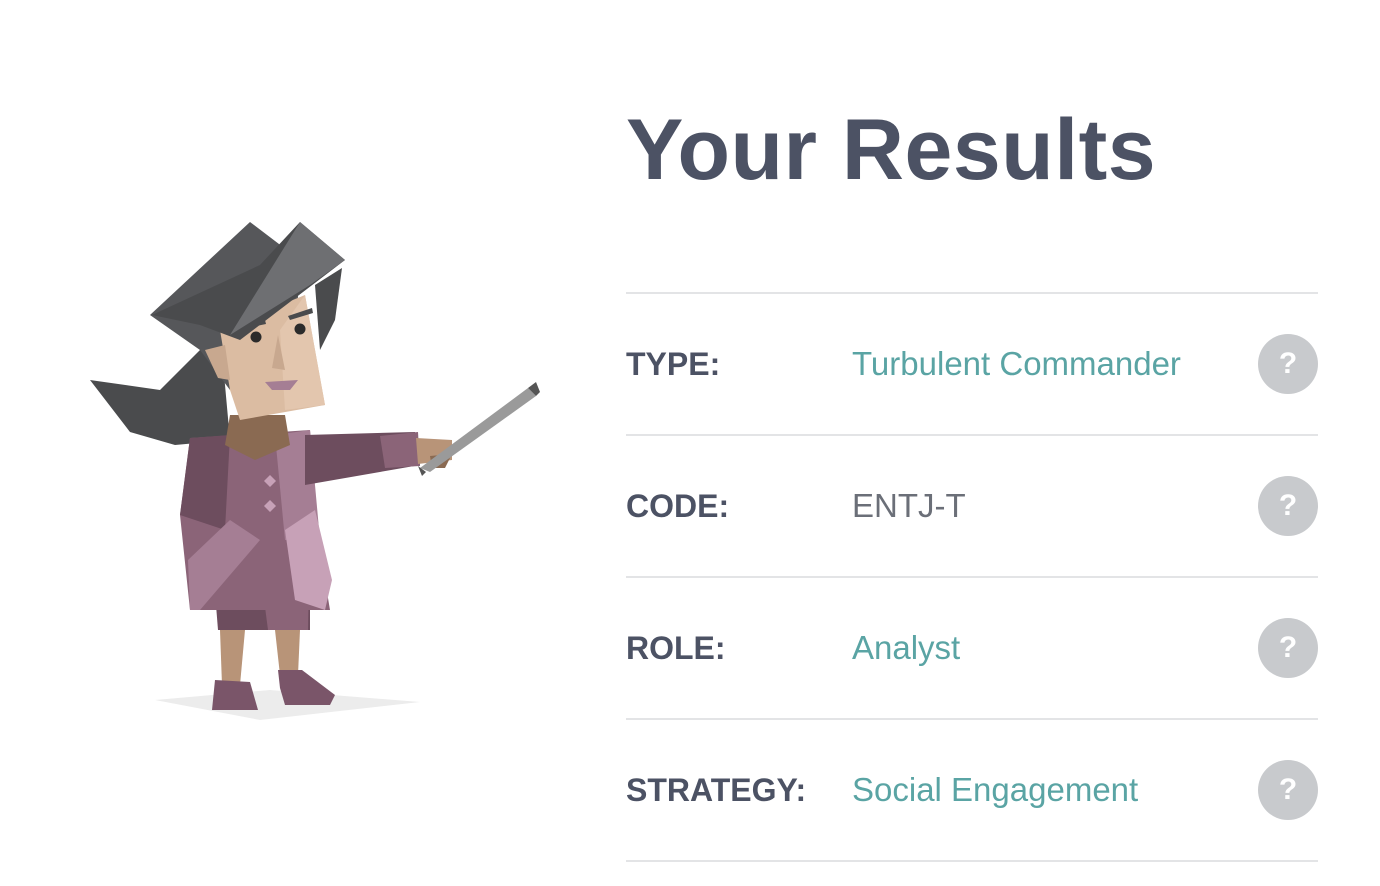 The height and width of the screenshot is (886, 1380). Describe the element at coordinates (1288, 648) in the screenshot. I see `role-help-button: ?` at that location.